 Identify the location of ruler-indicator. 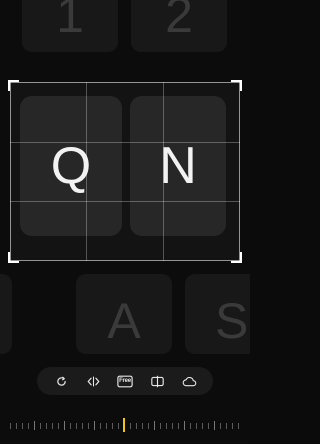
(124, 425).